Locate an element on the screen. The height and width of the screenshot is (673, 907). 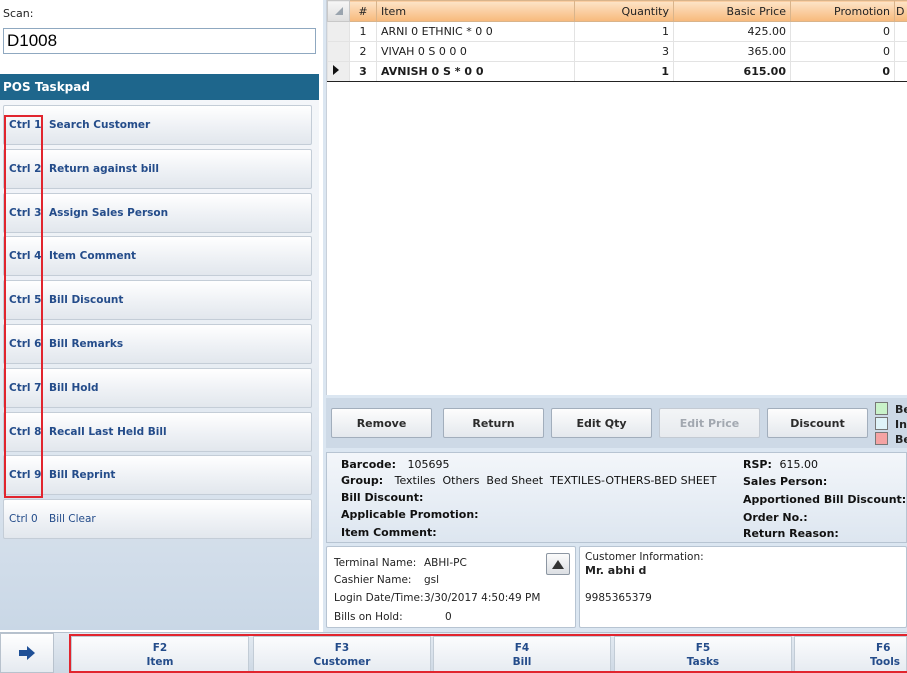
scan-label: Scan: is located at coordinates (18, 13).